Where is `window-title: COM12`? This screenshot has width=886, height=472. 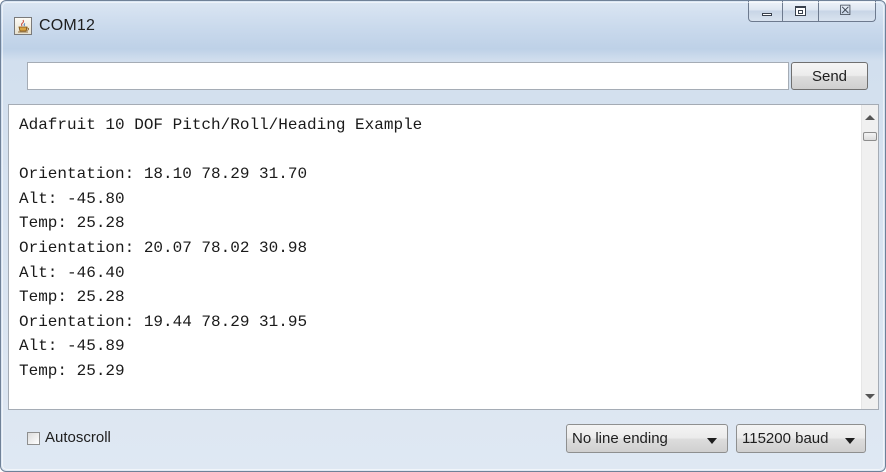 window-title: COM12 is located at coordinates (67, 25).